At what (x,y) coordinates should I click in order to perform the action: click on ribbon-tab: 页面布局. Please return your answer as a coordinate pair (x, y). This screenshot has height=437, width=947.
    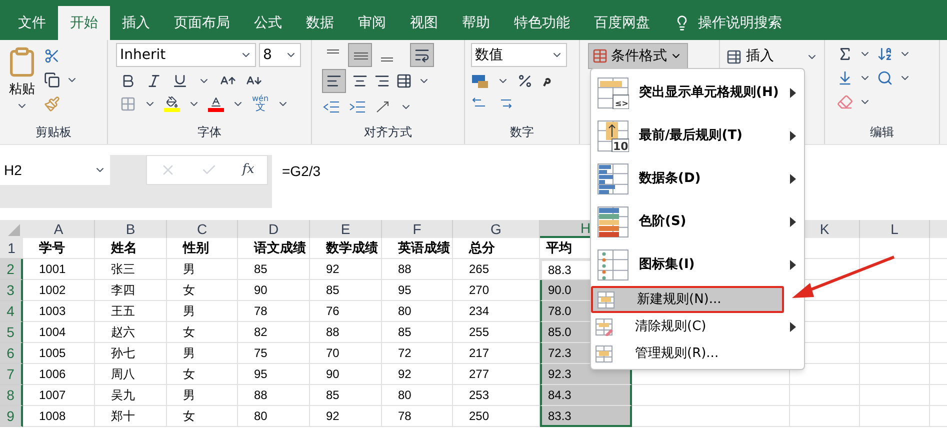
    Looking at the image, I should click on (202, 23).